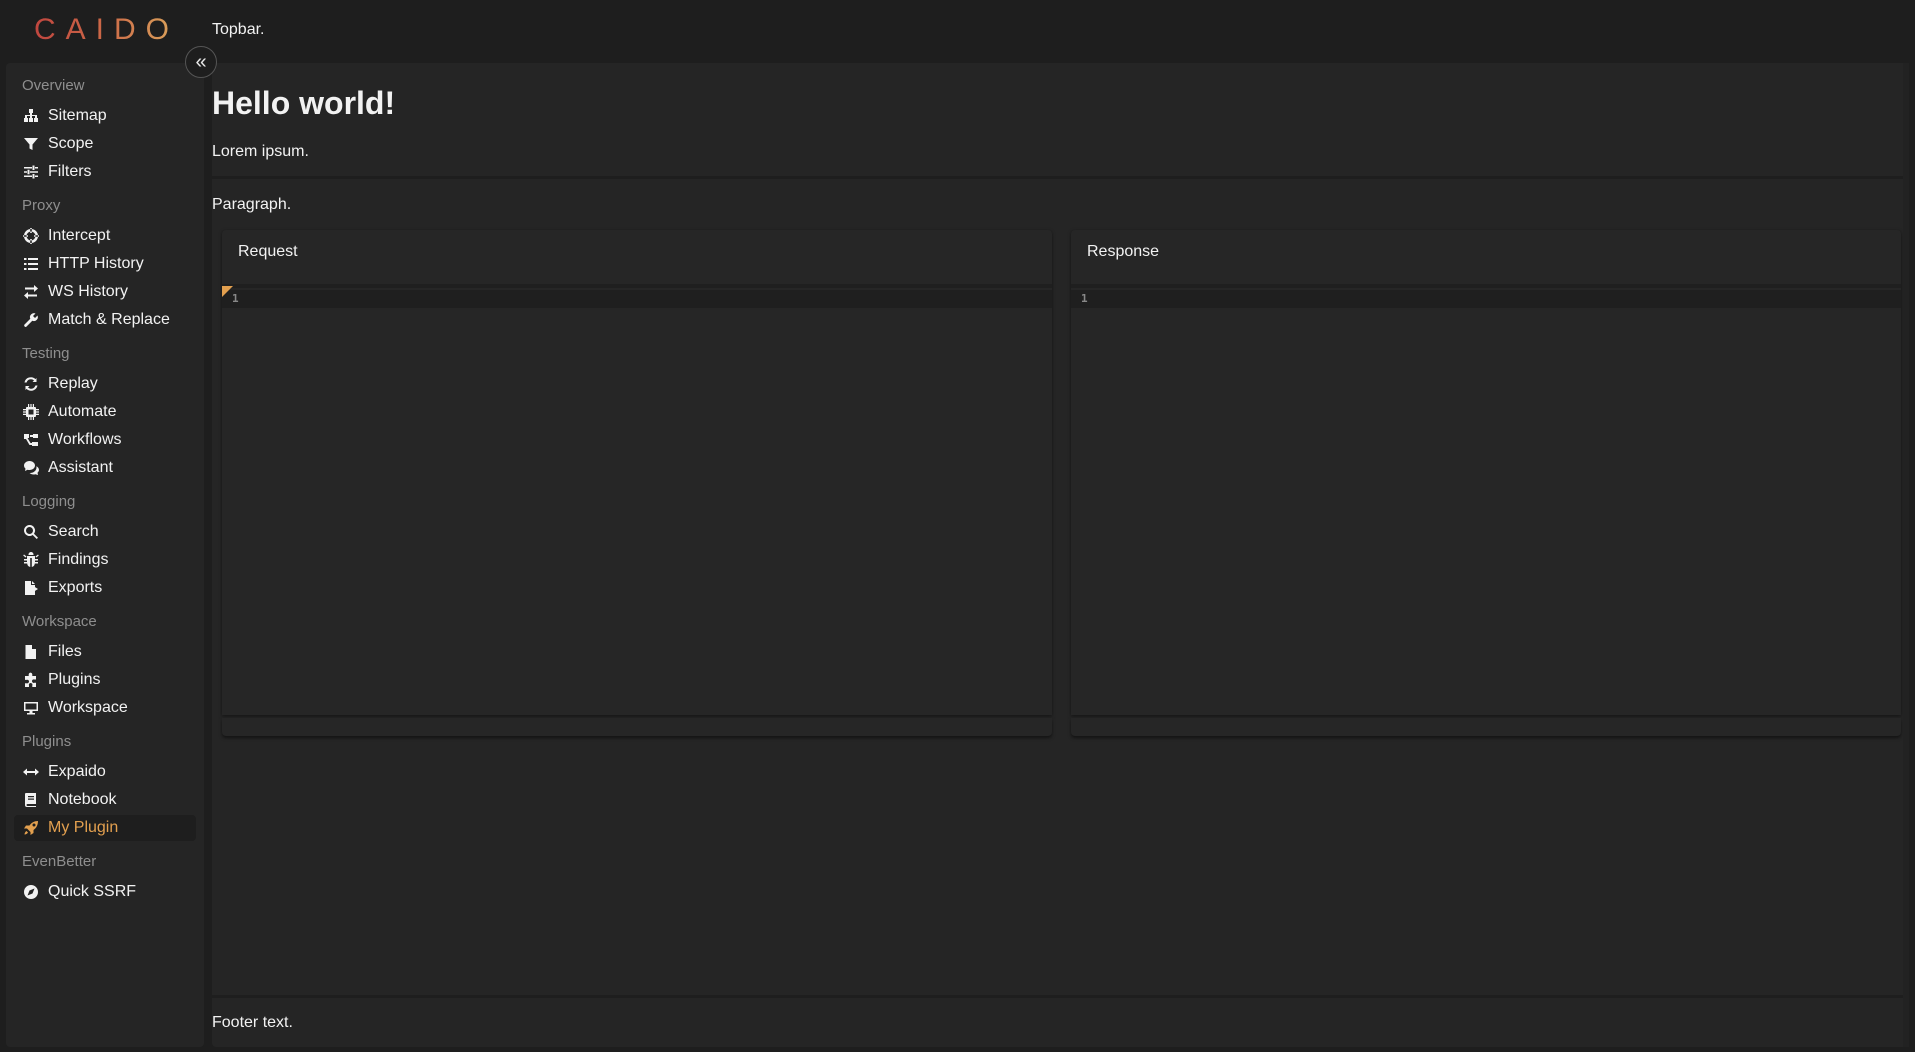 This screenshot has height=1052, width=1915. Describe the element at coordinates (637, 299) in the screenshot. I see `request-editor-line: 1` at that location.